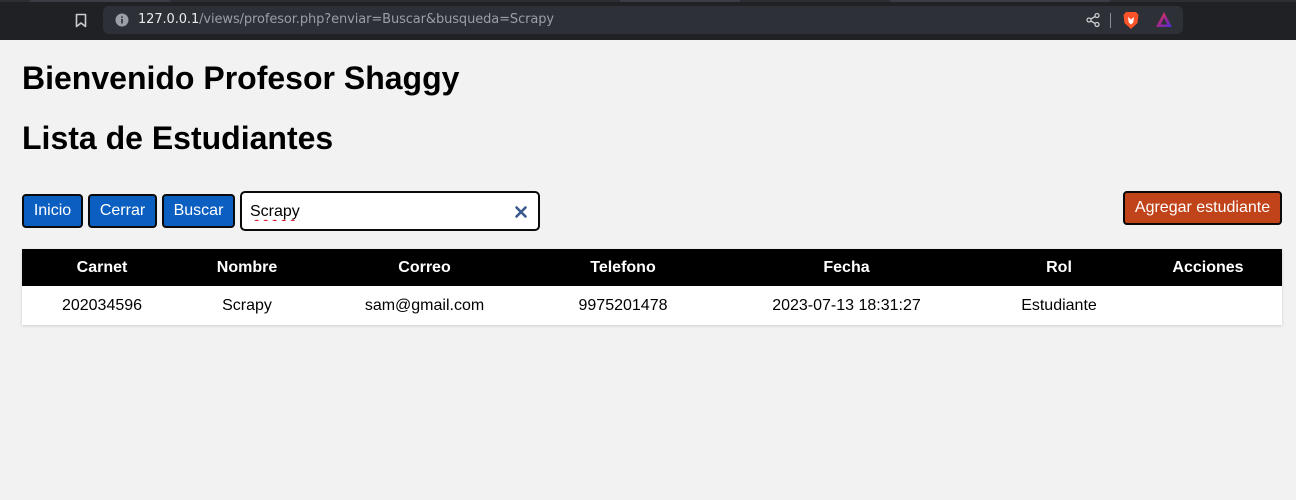  I want to click on cell-fecha: 2023-07-13 18:31:27, so click(846, 305).